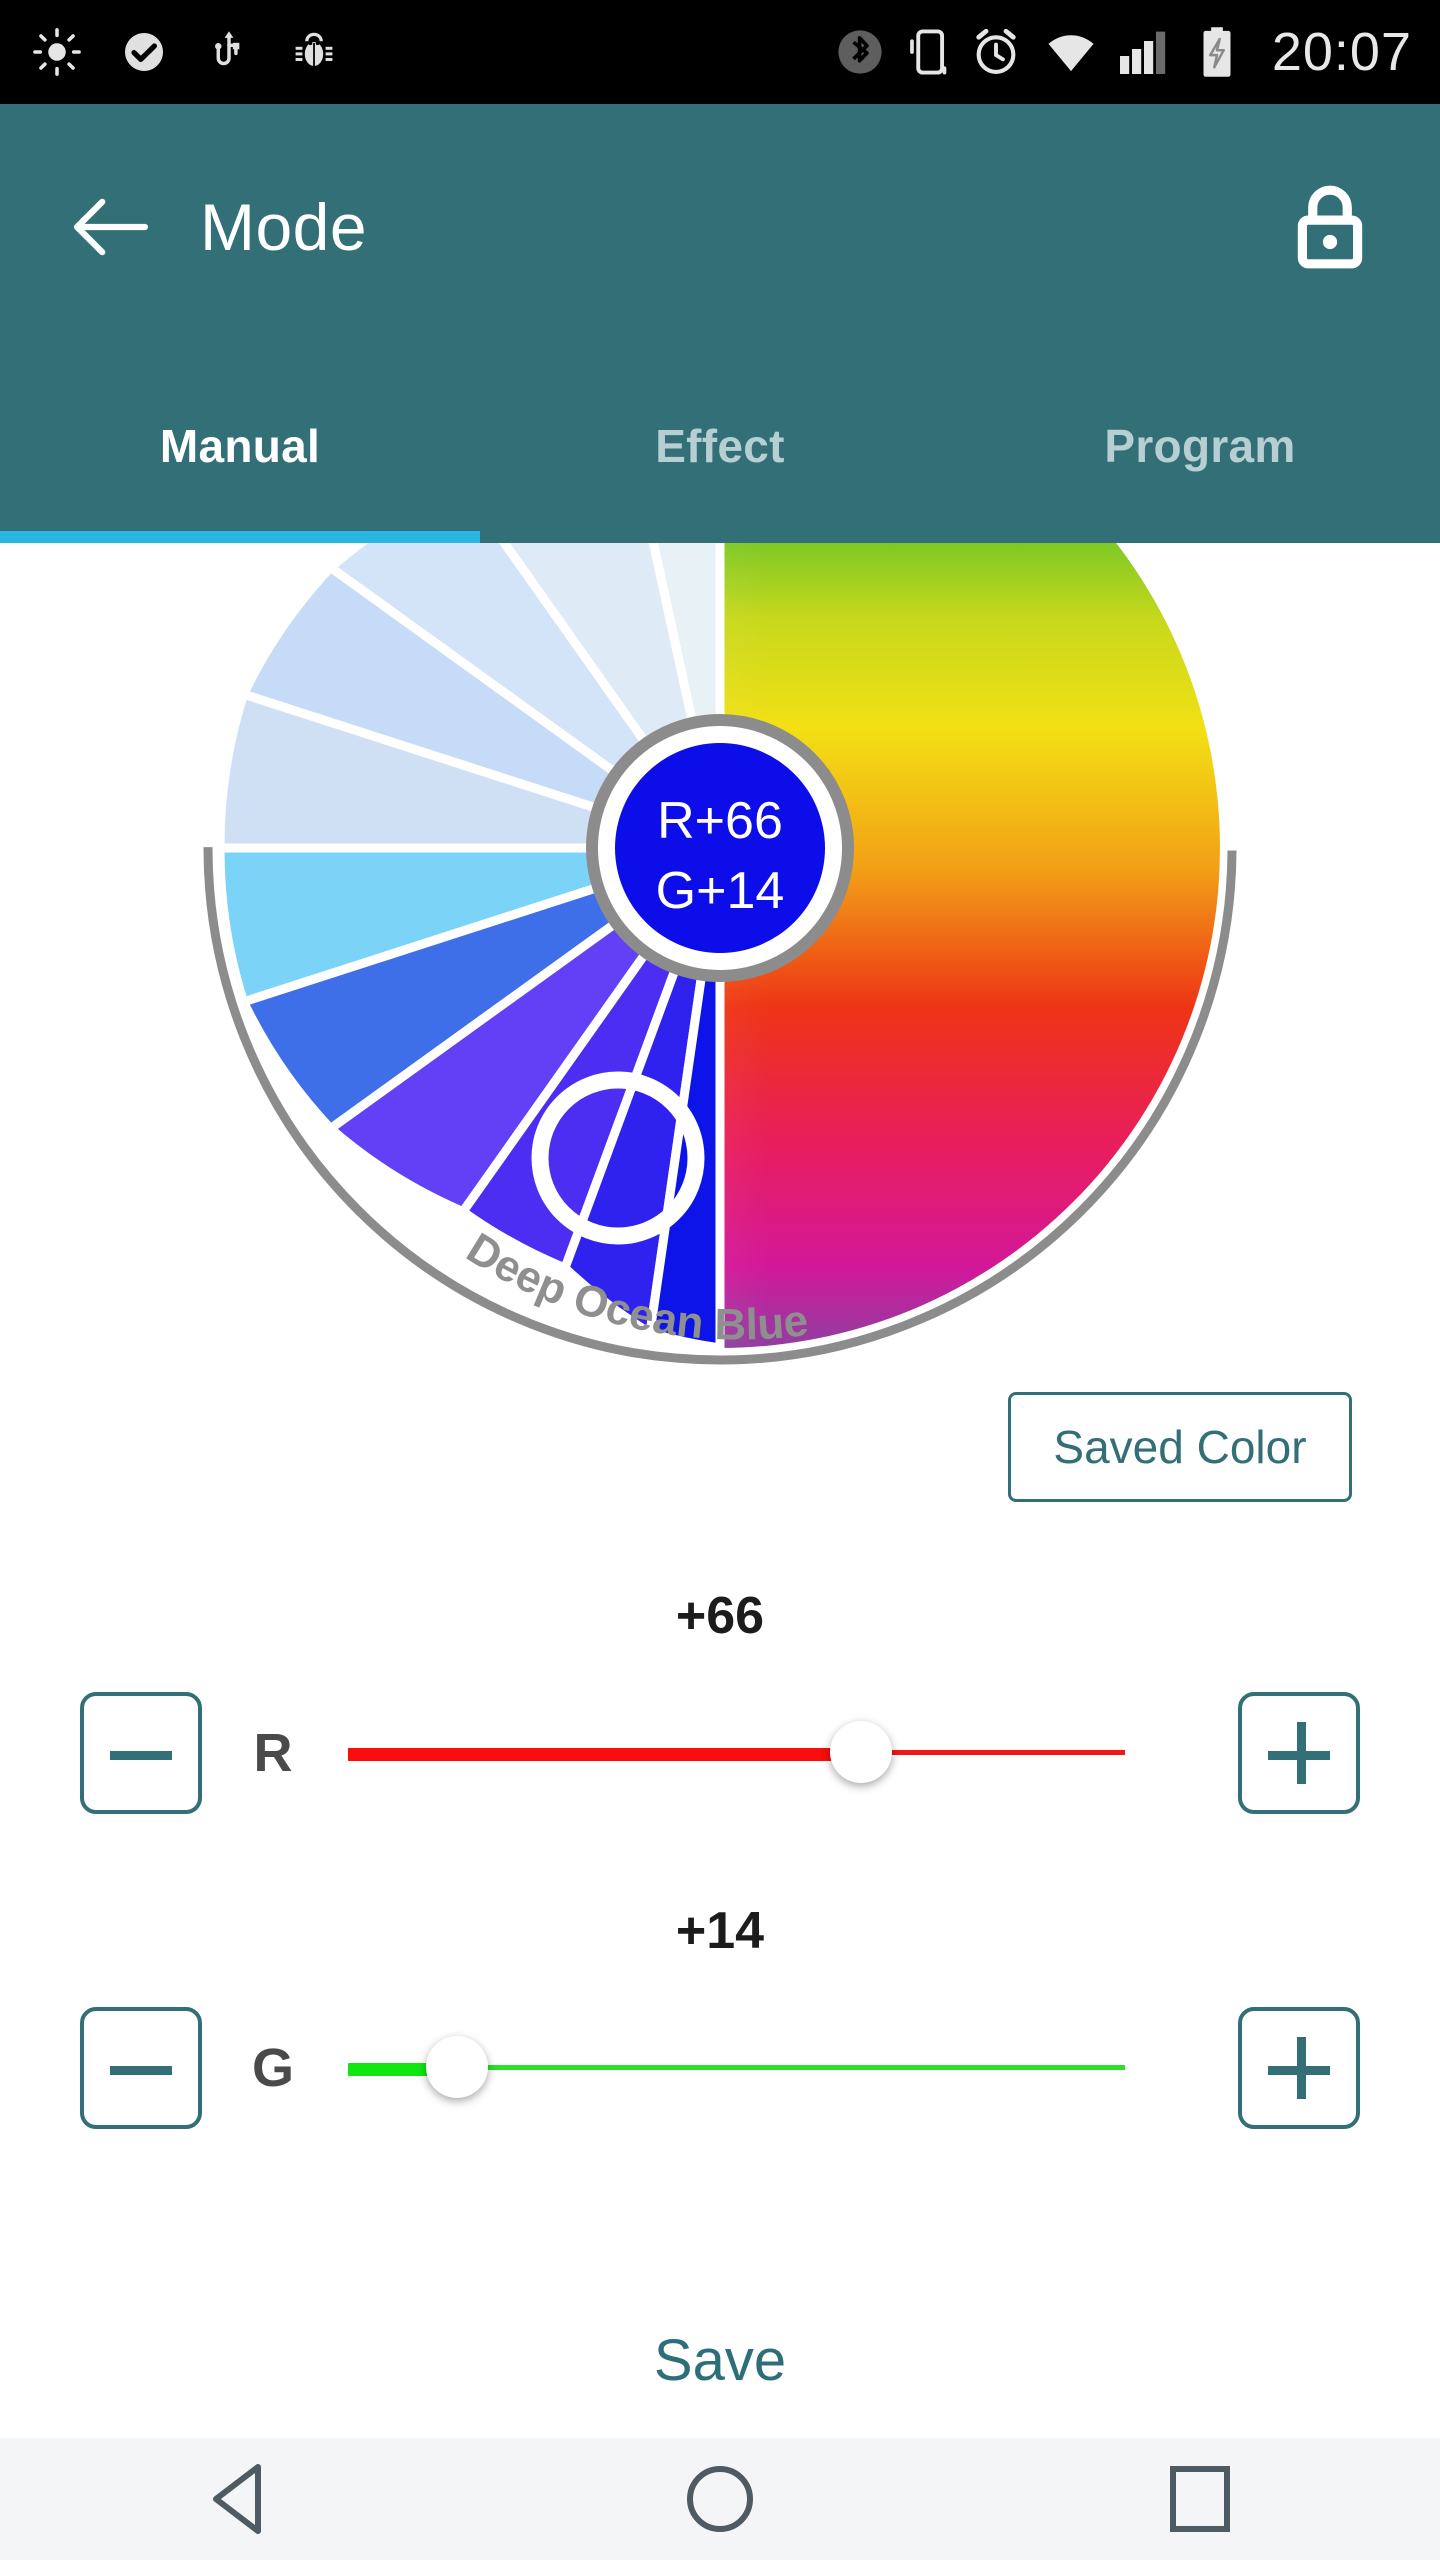 The image size is (1440, 2560). I want to click on tab-manual: Manual, so click(240, 446).